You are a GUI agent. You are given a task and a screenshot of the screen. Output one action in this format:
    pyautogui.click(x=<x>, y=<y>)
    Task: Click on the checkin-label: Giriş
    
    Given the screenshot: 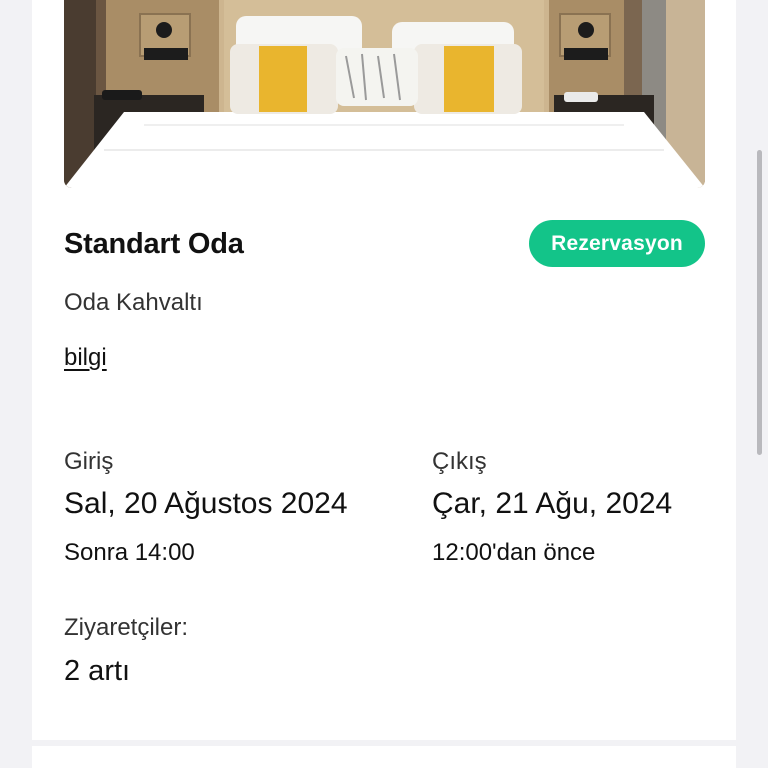 What is the action you would take?
    pyautogui.click(x=89, y=461)
    